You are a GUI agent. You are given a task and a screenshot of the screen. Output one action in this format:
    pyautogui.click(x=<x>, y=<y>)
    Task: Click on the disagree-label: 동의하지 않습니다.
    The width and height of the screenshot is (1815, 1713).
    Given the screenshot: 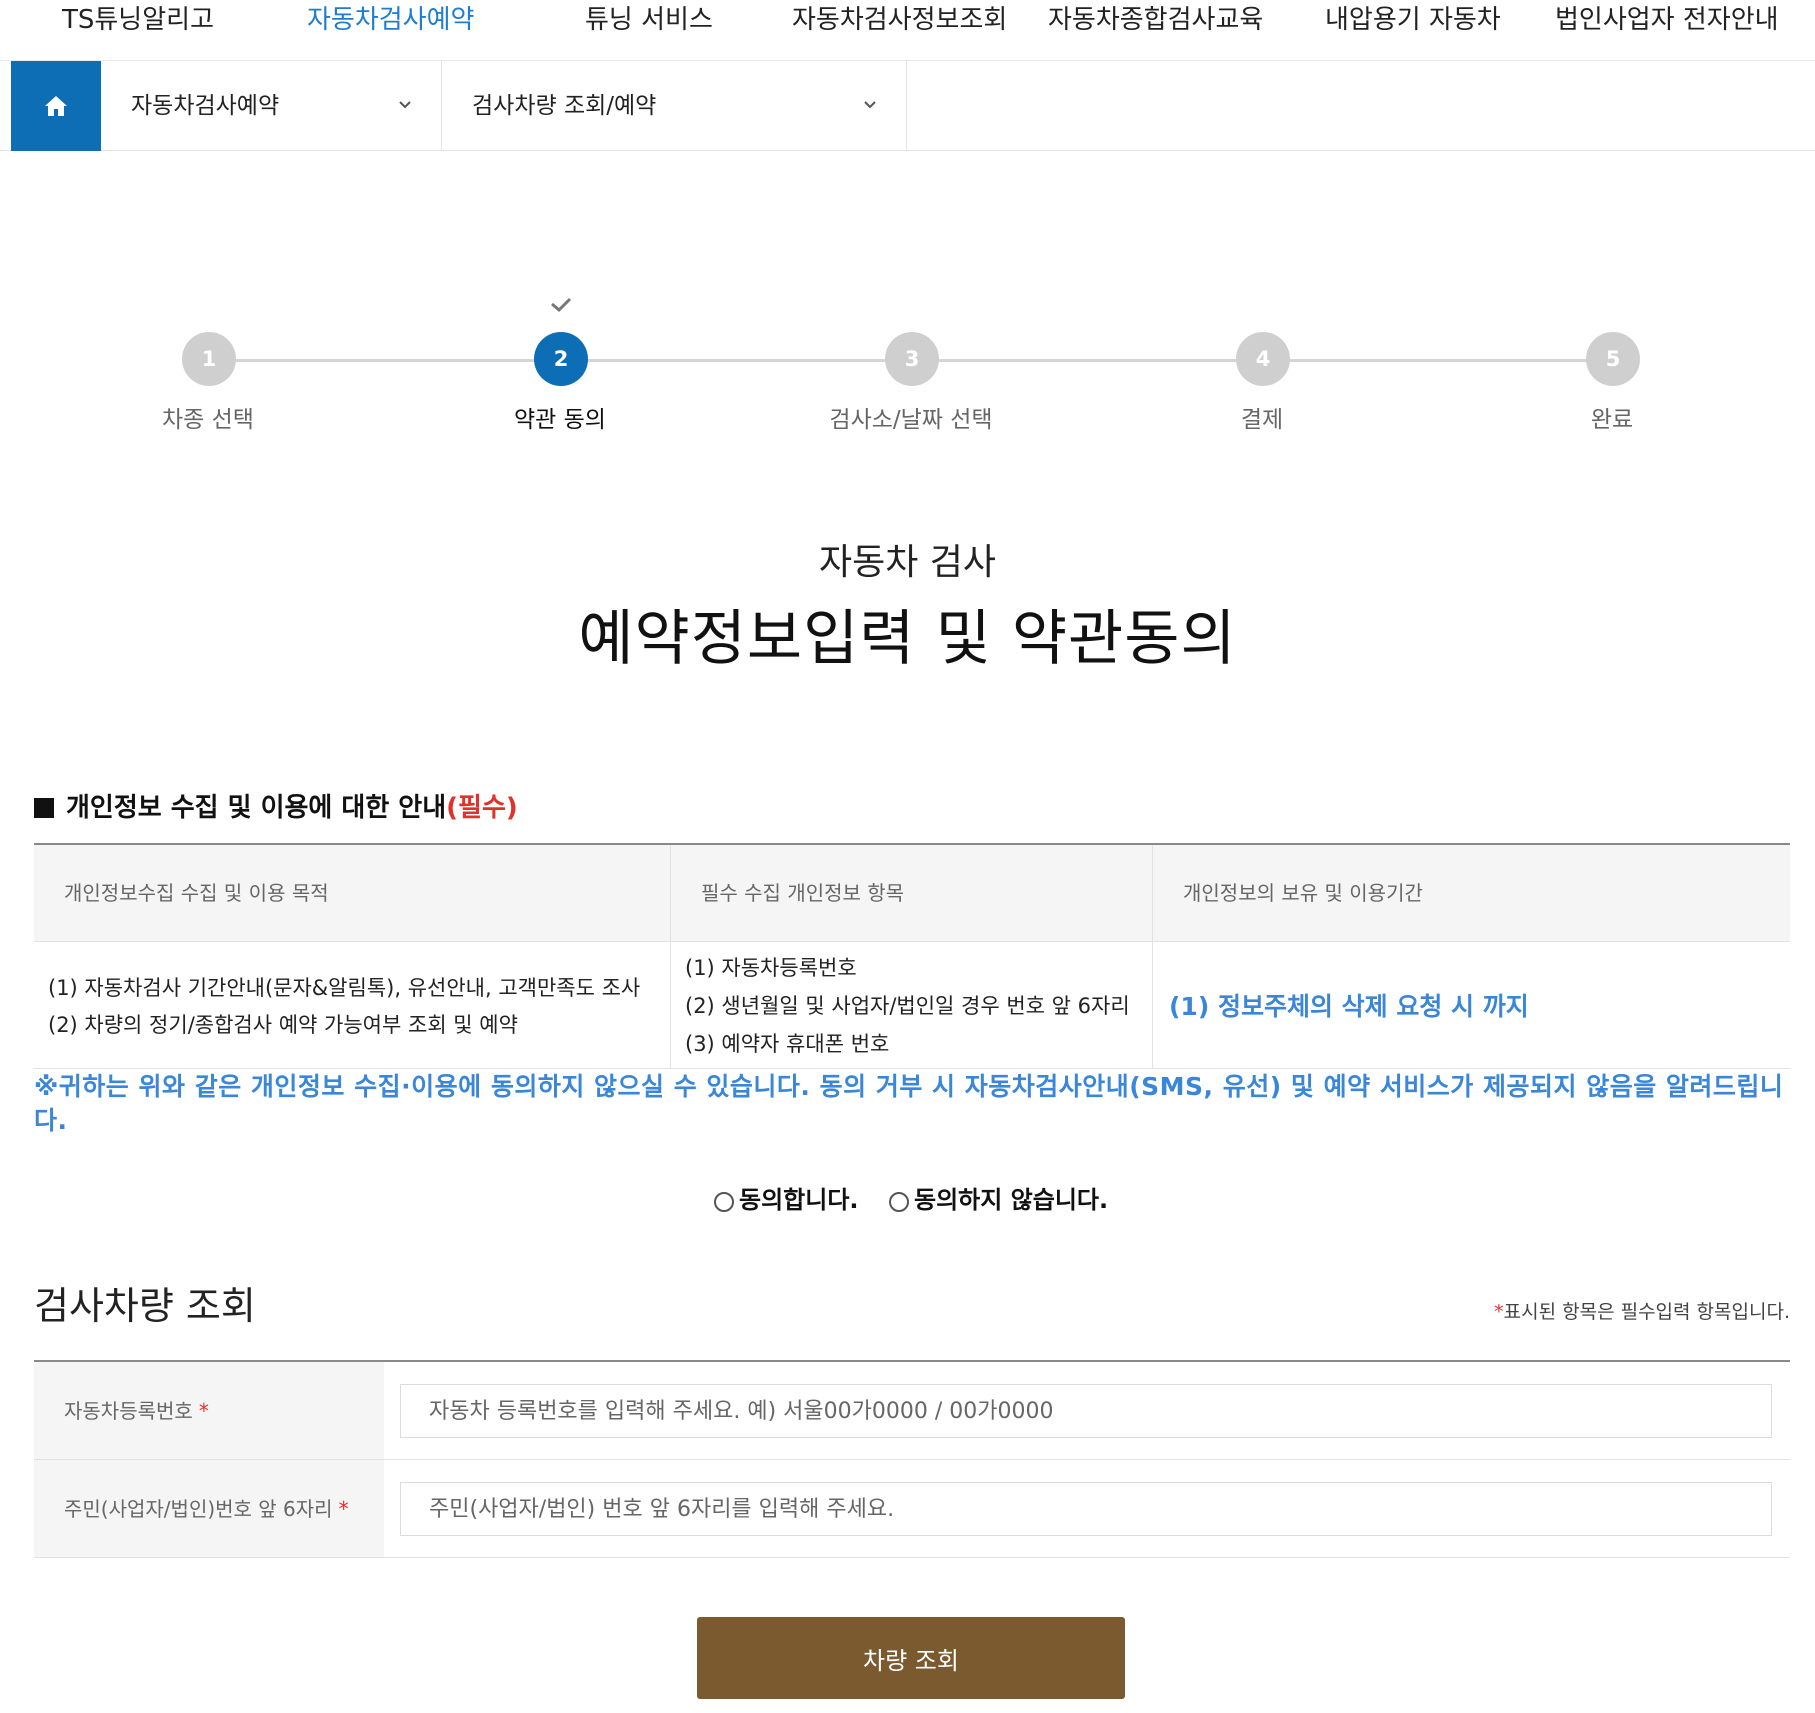 What is the action you would take?
    pyautogui.click(x=1011, y=1200)
    